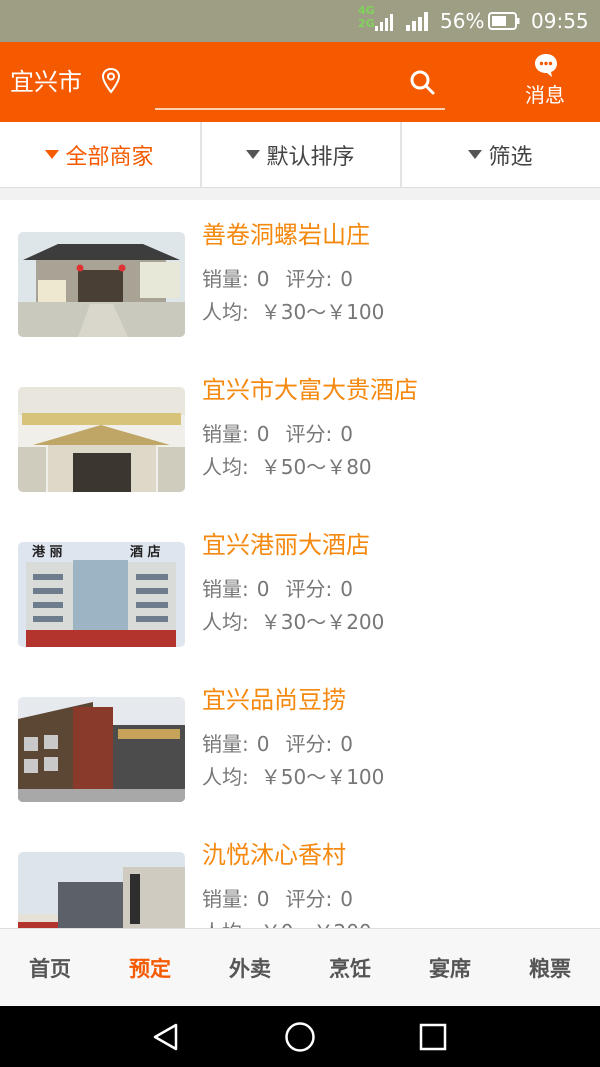  I want to click on city-selector: 宜兴市, so click(46, 82).